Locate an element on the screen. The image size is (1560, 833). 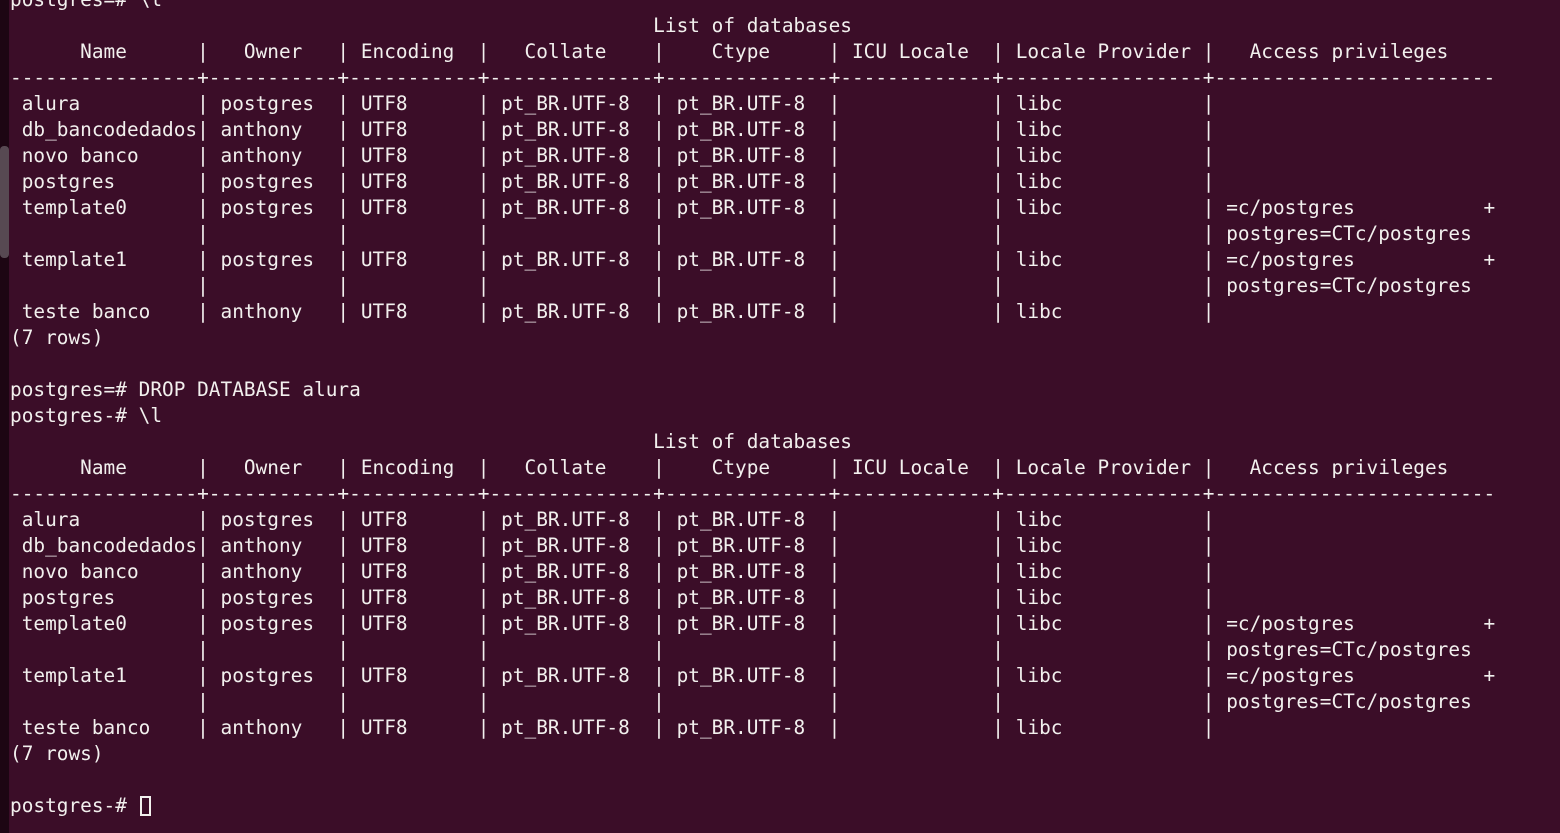
terminal-left-gutter is located at coordinates (4, 416).